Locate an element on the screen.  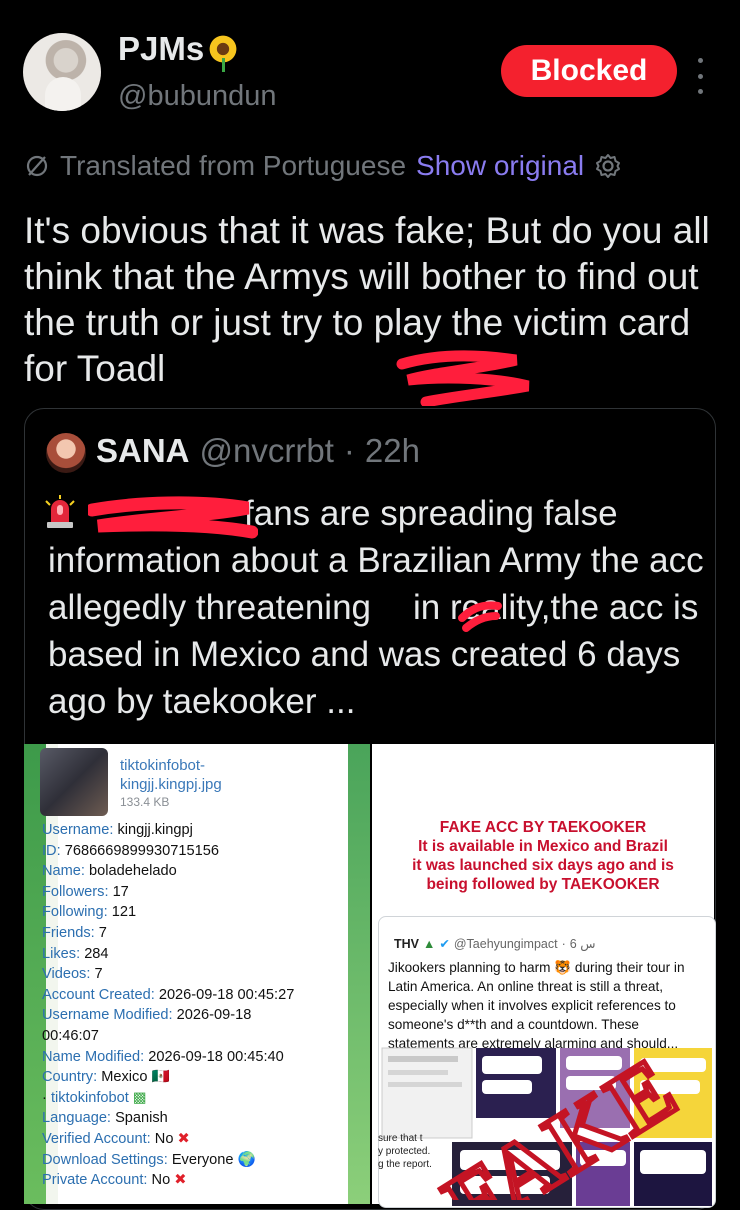
file-size: 133.4 KB is located at coordinates (145, 802).